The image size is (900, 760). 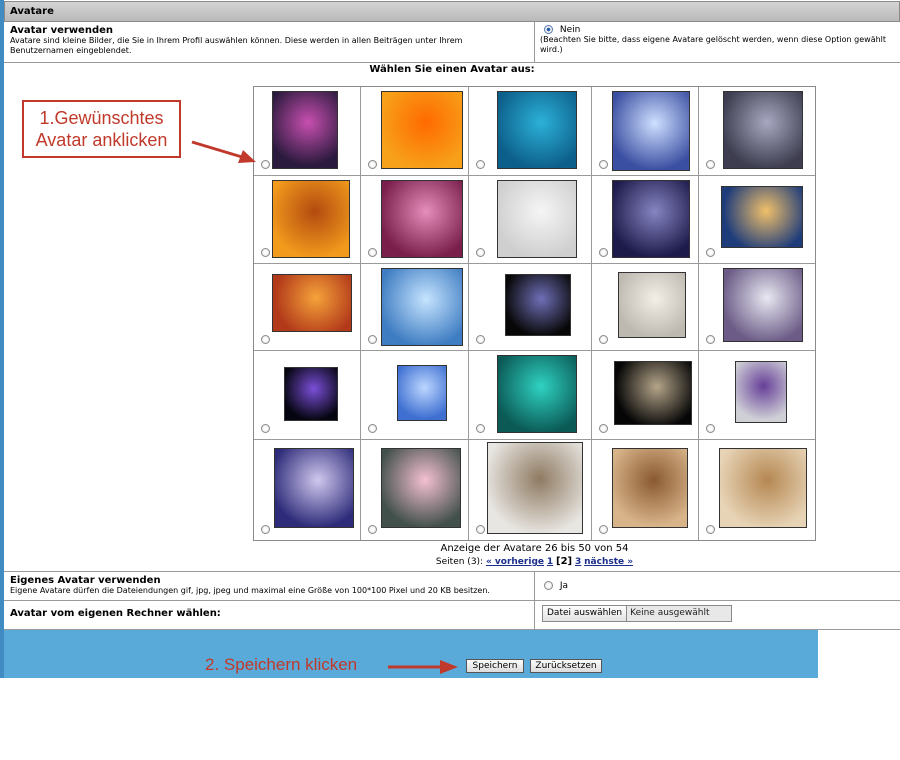 What do you see at coordinates (763, 130) in the screenshot?
I see `avatar-celtic-knot` at bounding box center [763, 130].